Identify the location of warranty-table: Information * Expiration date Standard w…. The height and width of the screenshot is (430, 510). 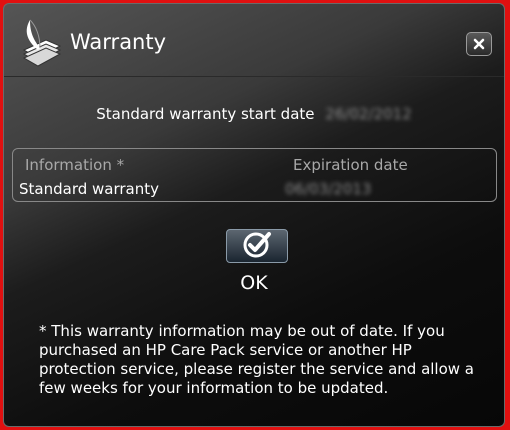
(254, 175).